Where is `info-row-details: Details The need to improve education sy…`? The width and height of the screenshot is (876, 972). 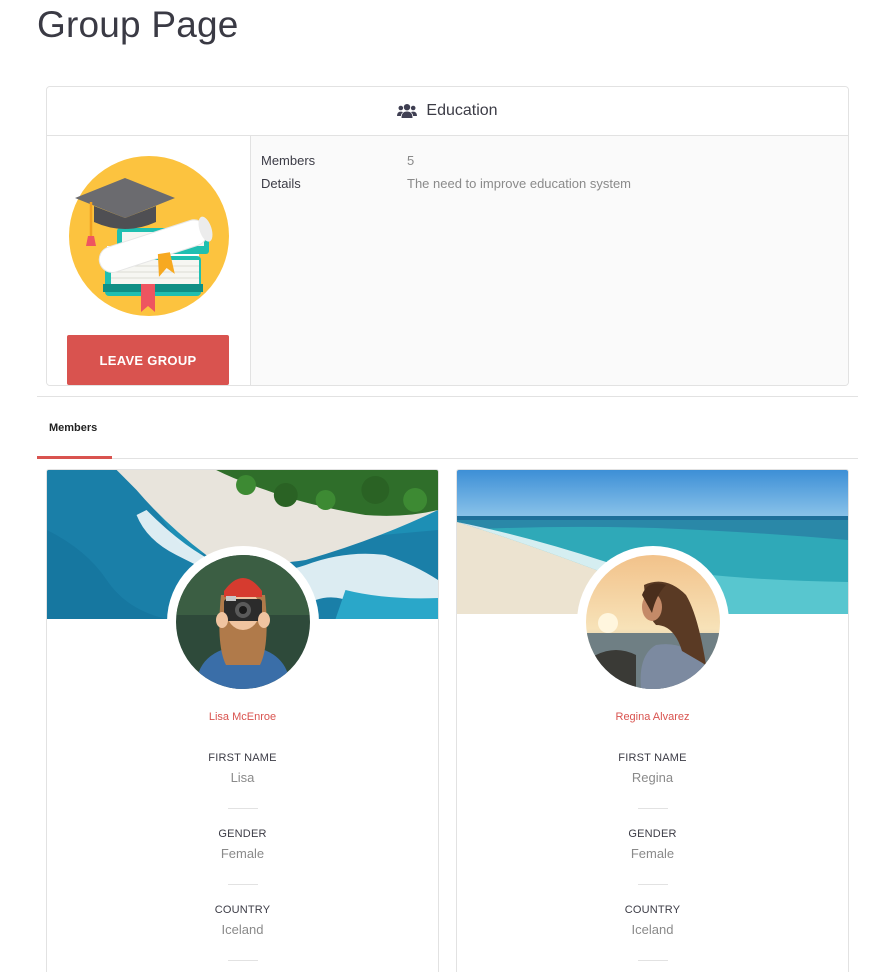 info-row-details: Details The need to improve education sy… is located at coordinates (549, 183).